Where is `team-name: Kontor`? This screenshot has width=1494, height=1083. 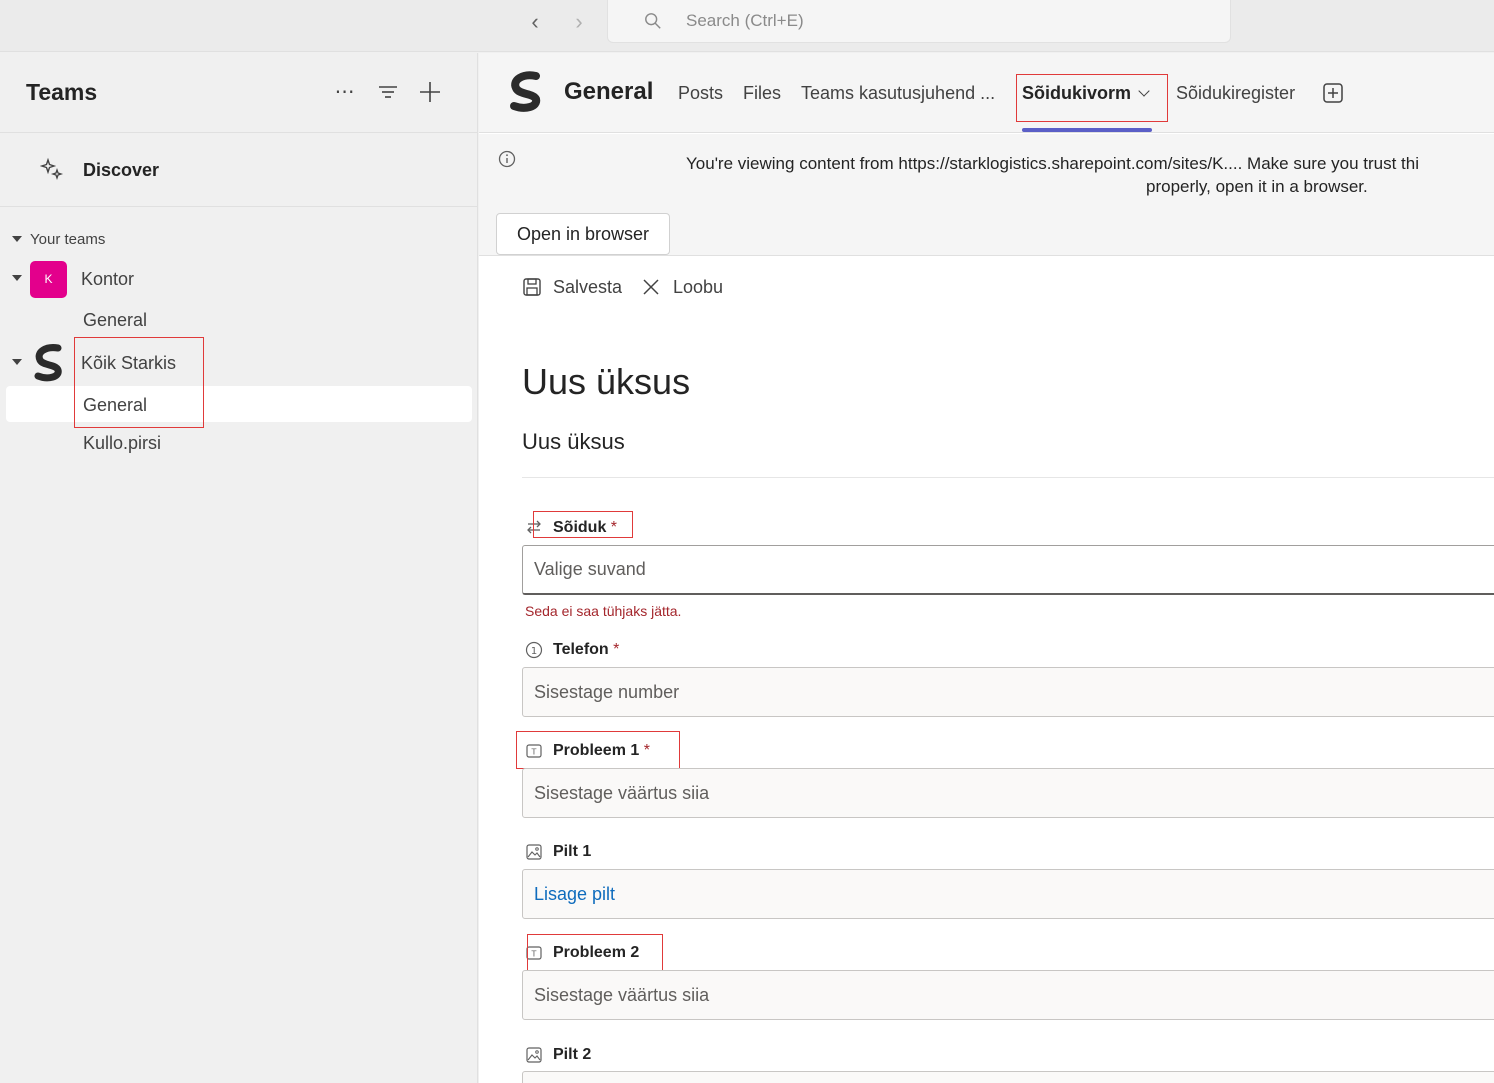 team-name: Kontor is located at coordinates (108, 279).